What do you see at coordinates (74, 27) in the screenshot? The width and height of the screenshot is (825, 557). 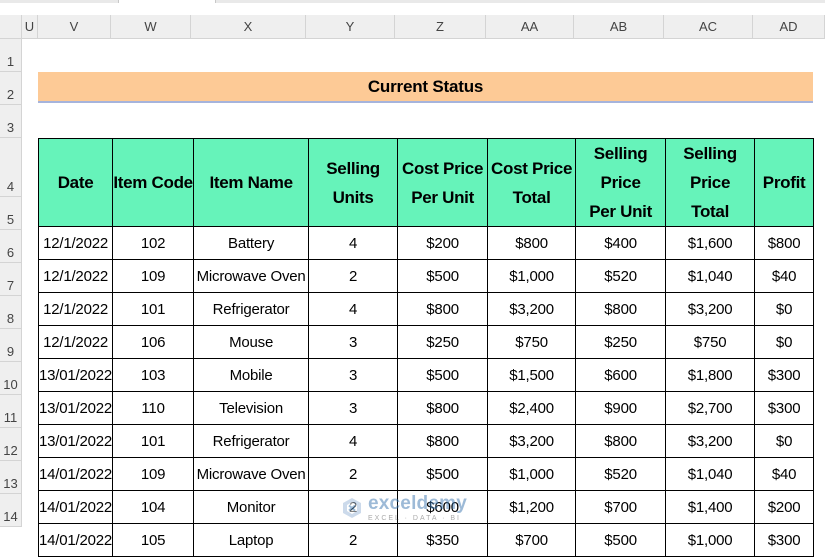 I see `column-header-v: V` at bounding box center [74, 27].